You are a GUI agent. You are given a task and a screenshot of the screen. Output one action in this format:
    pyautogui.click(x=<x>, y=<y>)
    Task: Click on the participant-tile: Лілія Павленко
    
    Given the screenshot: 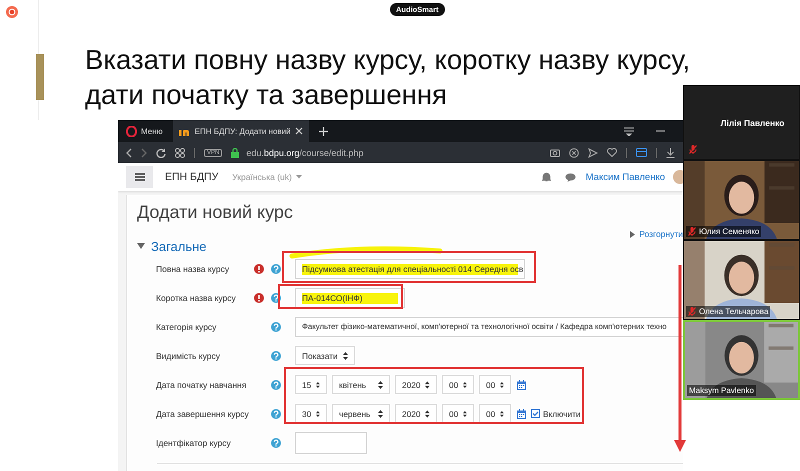 What is the action you would take?
    pyautogui.click(x=741, y=122)
    